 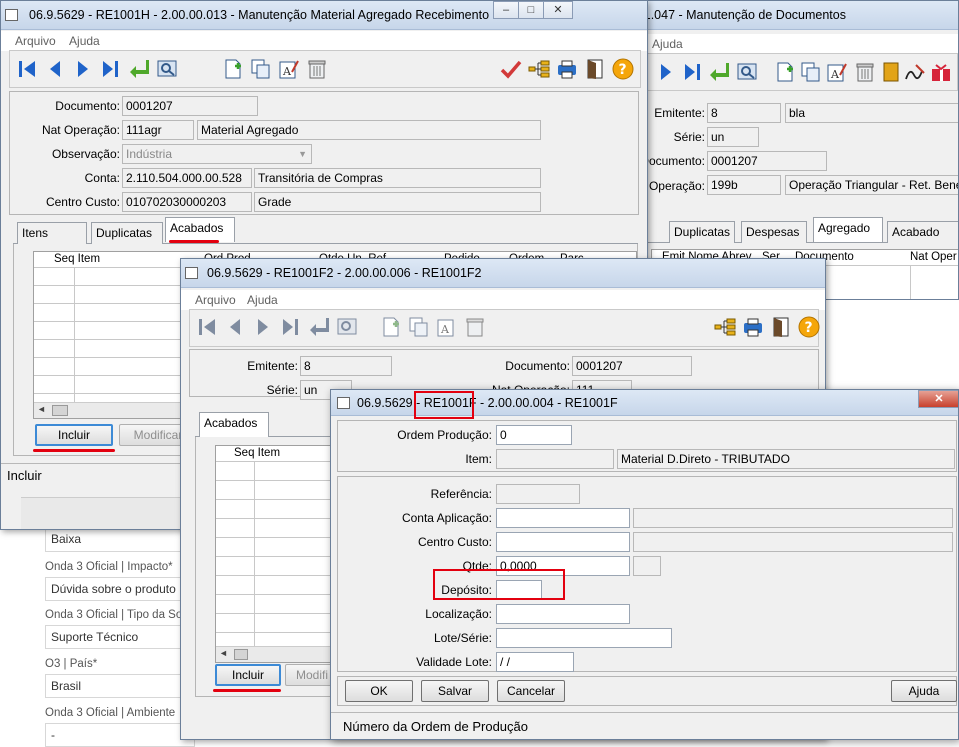 What do you see at coordinates (397, 202) in the screenshot?
I see `centro-custo-desc-field: Grade` at bounding box center [397, 202].